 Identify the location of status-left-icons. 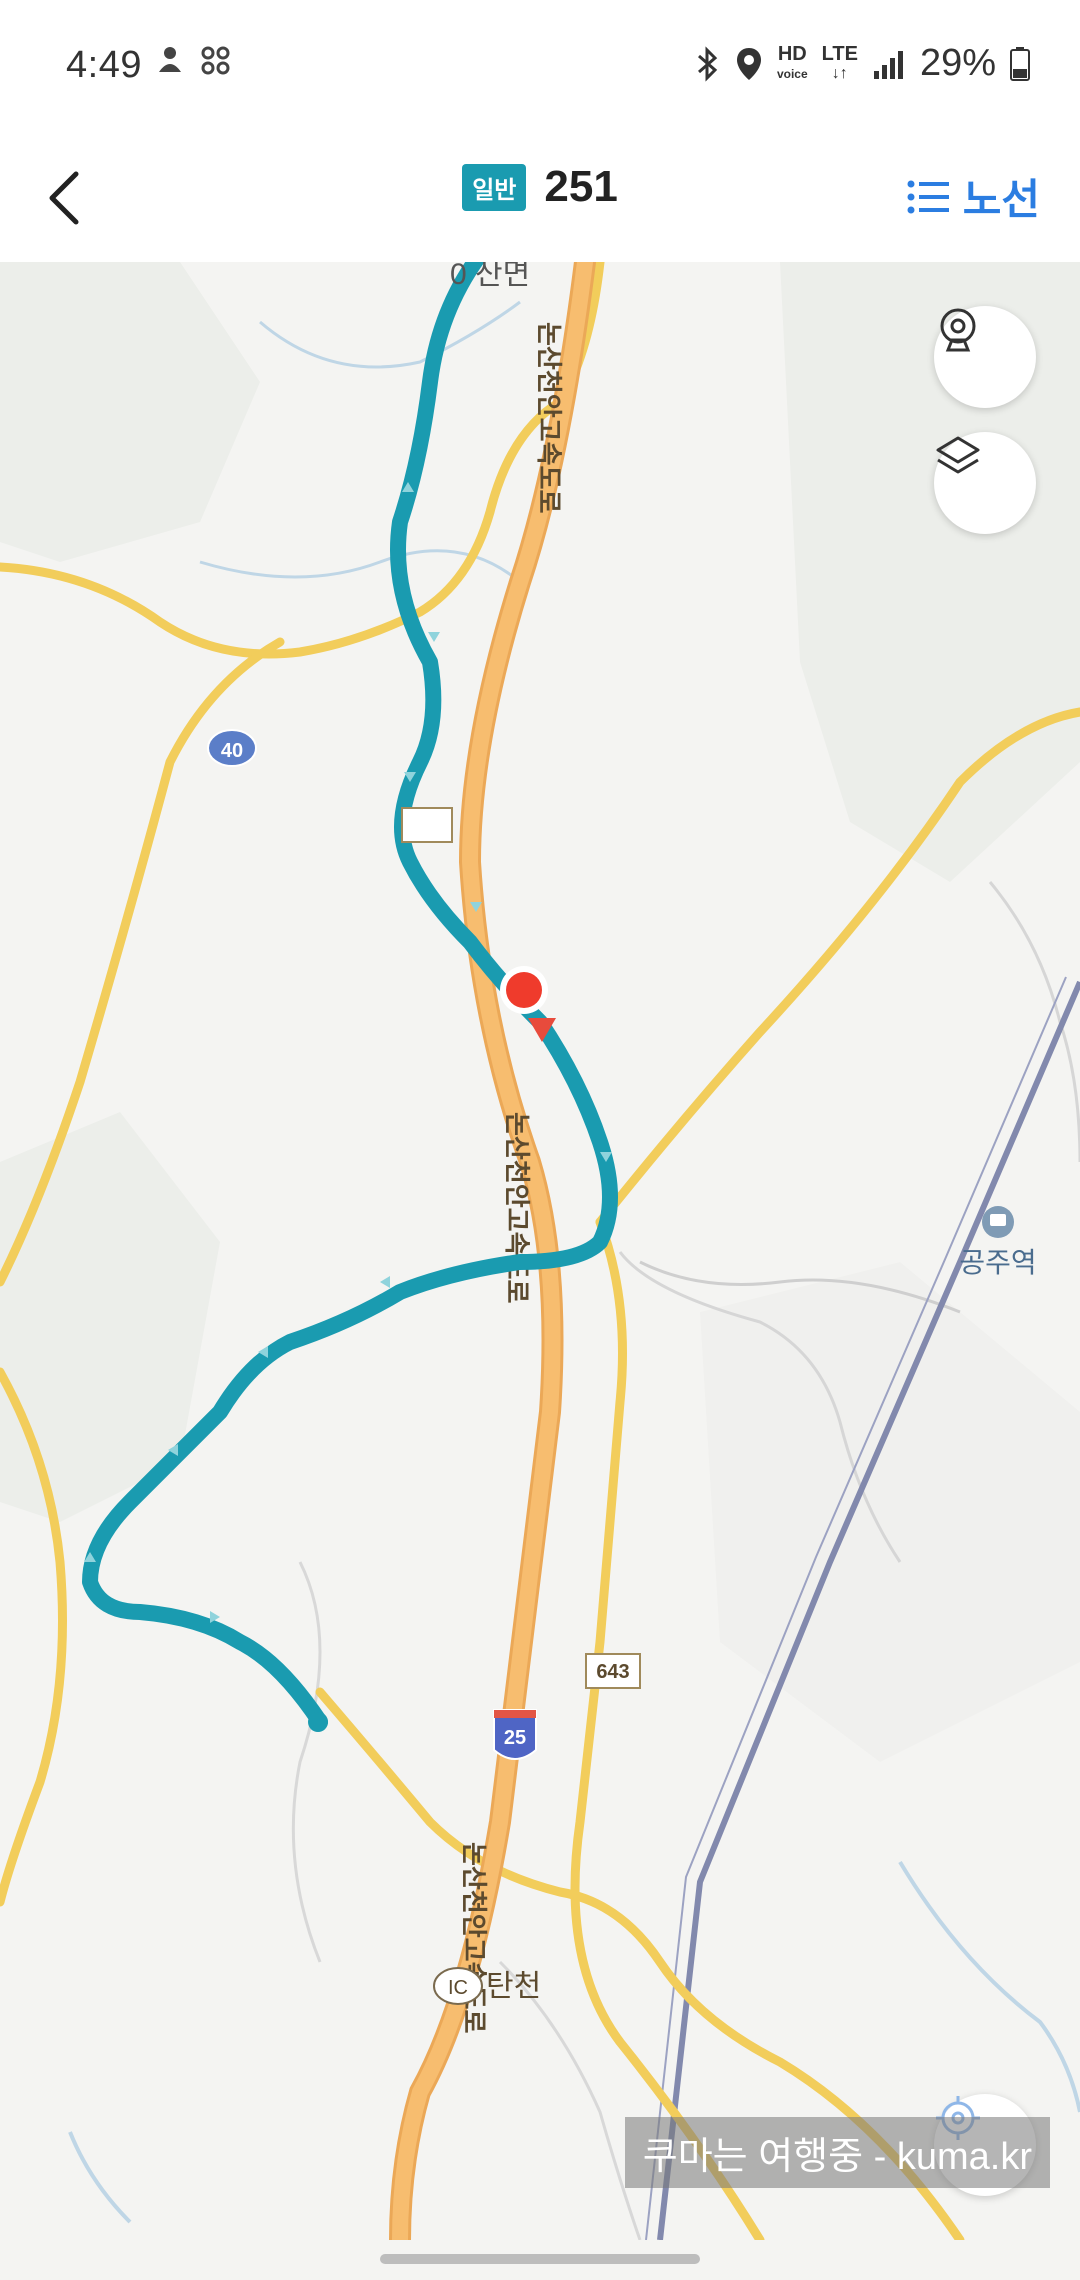
(194, 61).